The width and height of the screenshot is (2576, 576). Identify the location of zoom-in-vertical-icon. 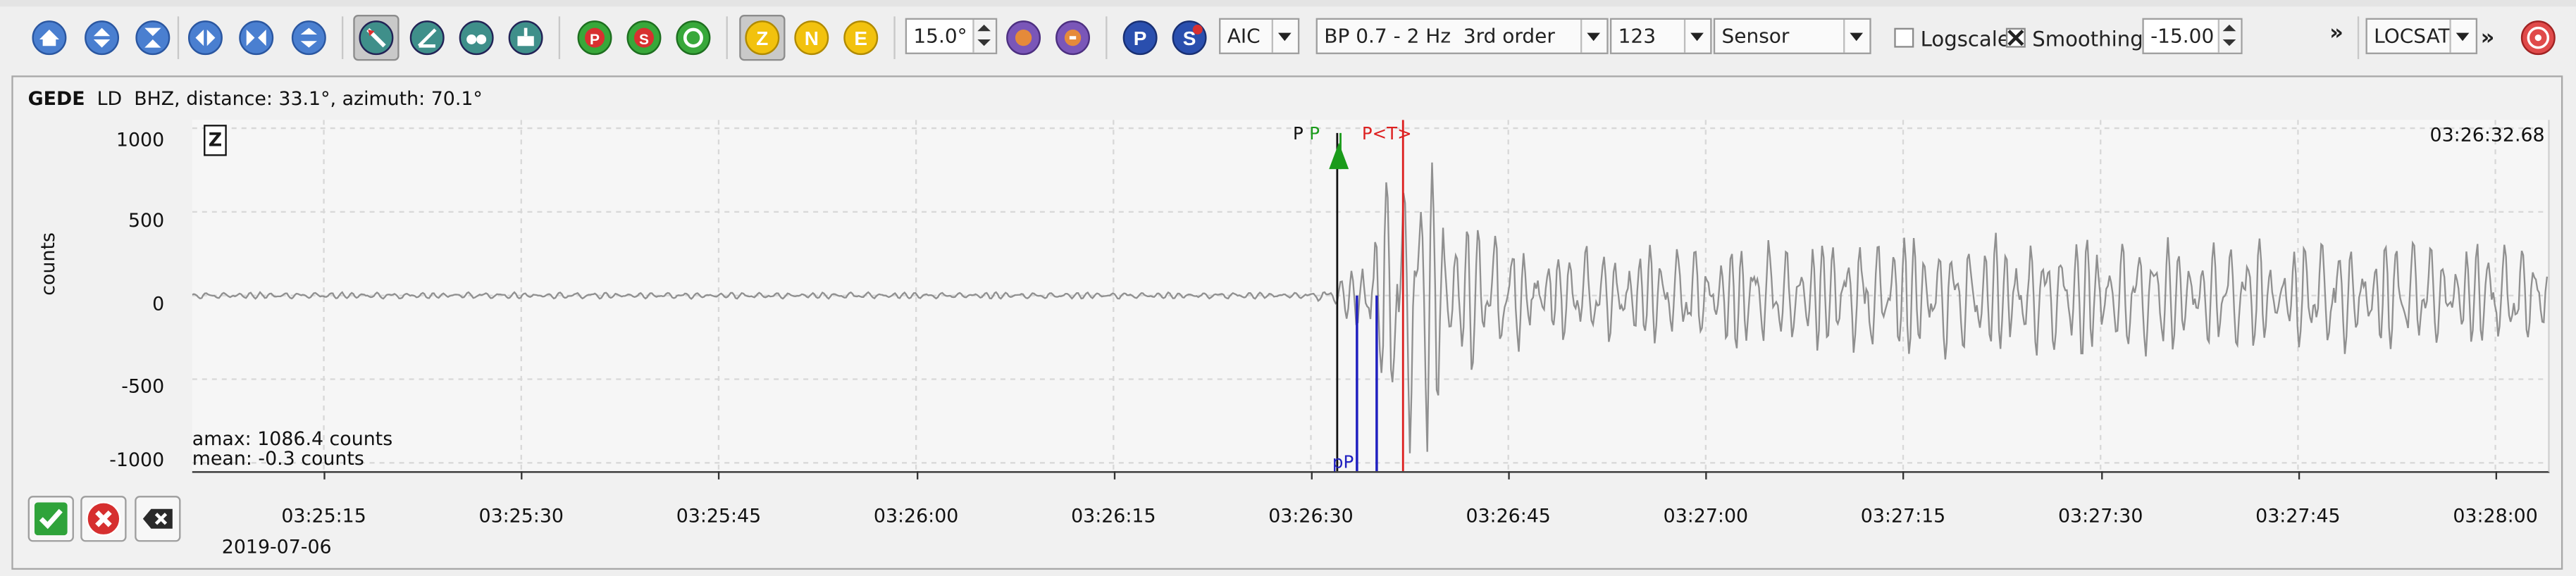
(102, 38).